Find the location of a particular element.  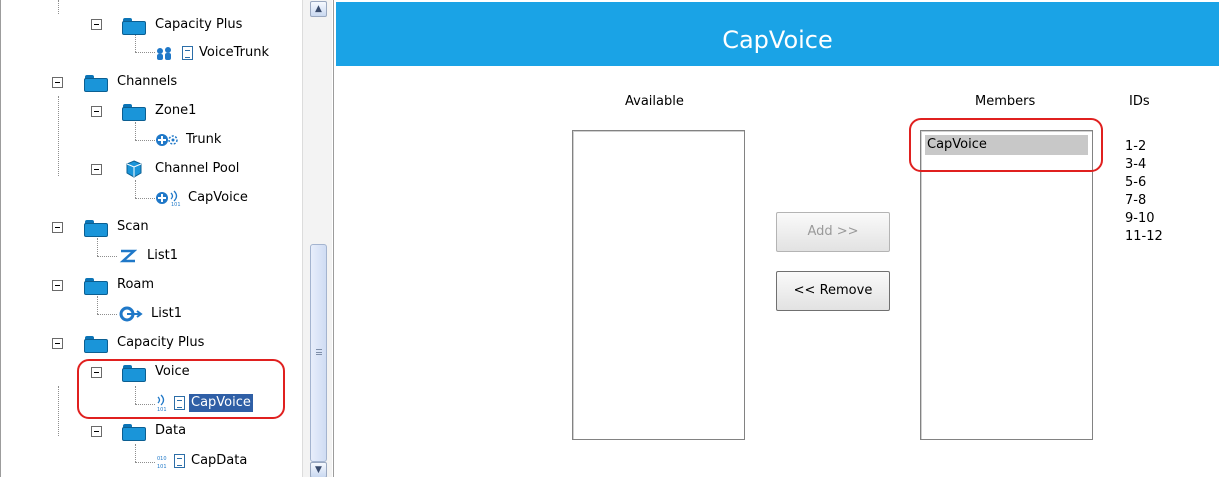

tree-item-capdata: 010 101 CapData is located at coordinates (202, 461).